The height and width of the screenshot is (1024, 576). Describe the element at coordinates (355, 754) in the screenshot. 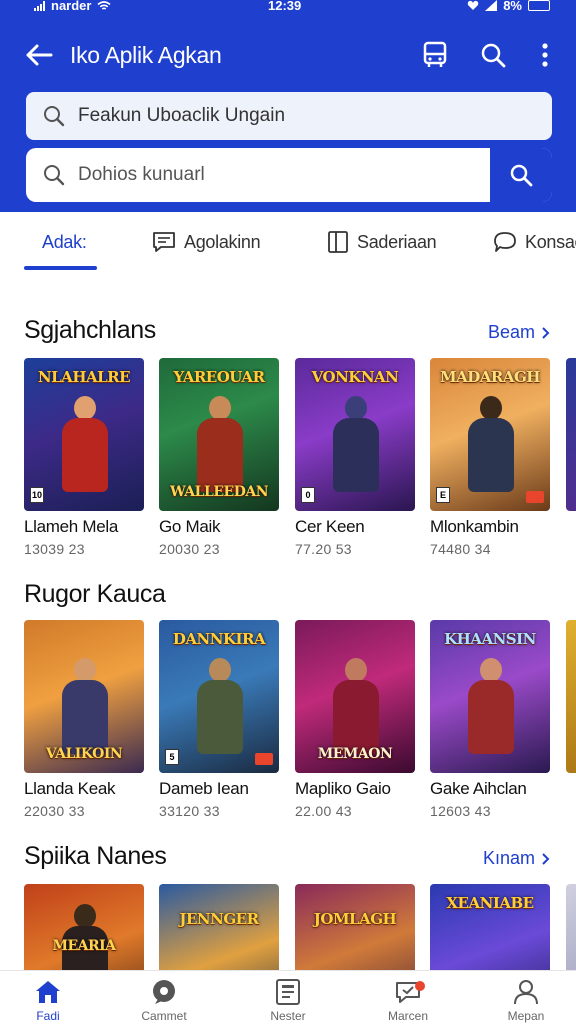

I see `cover-subtitle: MEMAON` at that location.